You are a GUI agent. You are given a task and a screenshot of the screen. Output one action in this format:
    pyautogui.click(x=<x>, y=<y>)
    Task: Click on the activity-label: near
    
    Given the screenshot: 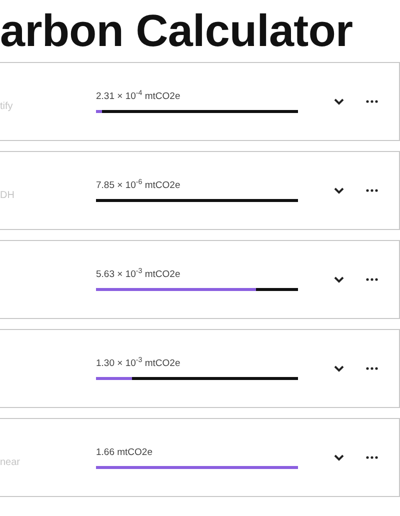 What is the action you would take?
    pyautogui.click(x=10, y=462)
    